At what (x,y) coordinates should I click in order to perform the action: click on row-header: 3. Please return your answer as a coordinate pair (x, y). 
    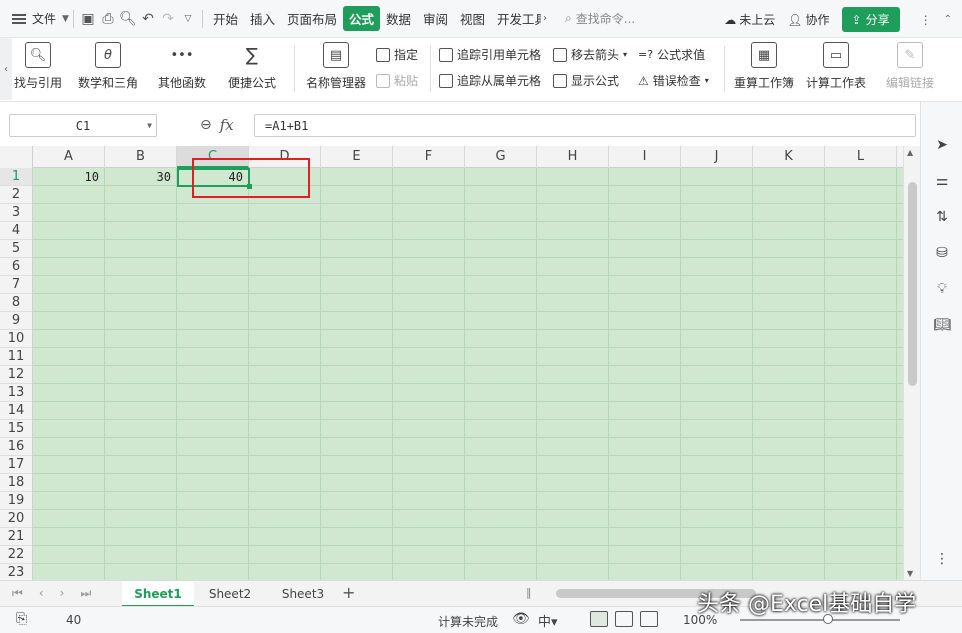
    Looking at the image, I should click on (16, 213).